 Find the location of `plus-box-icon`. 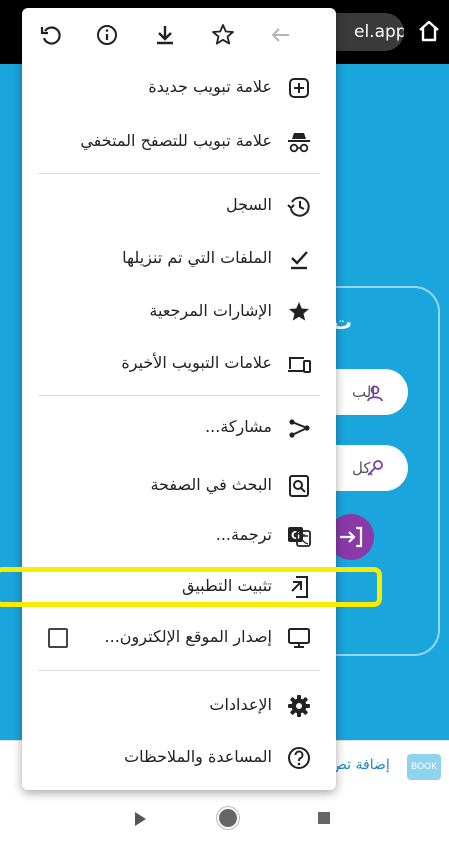

plus-box-icon is located at coordinates (299, 88).